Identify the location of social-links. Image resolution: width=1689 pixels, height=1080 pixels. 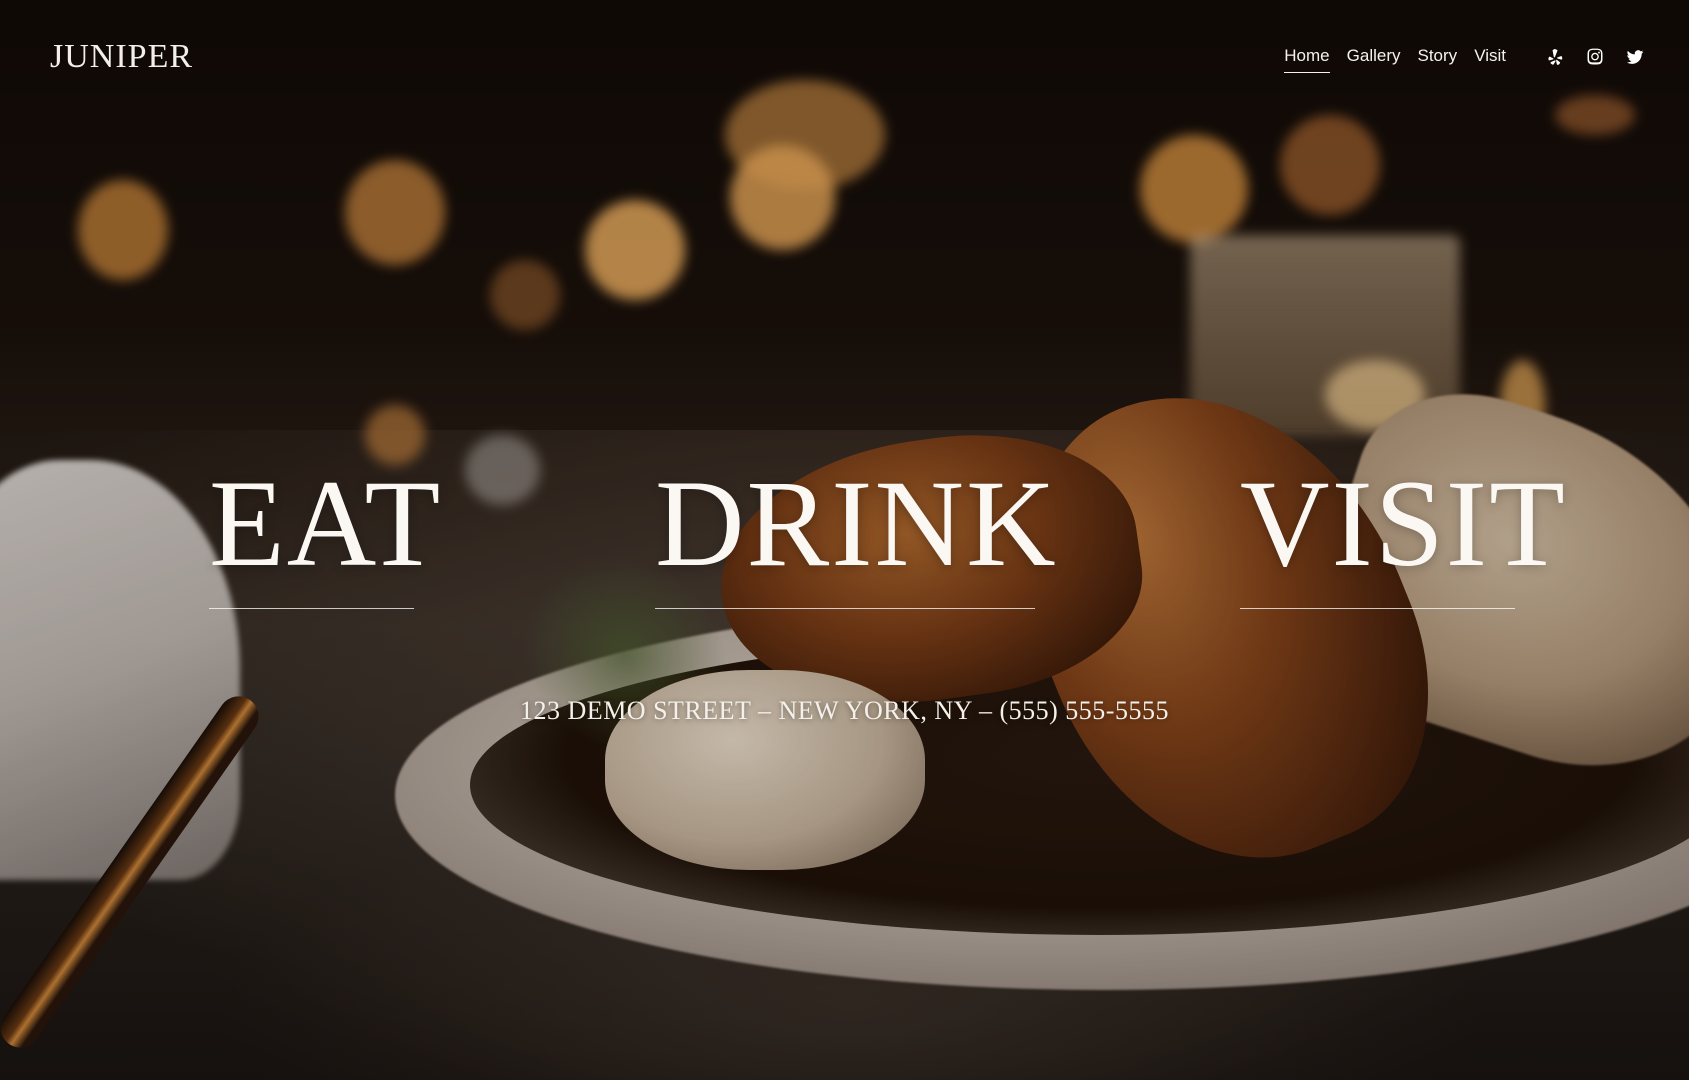
(1595, 57).